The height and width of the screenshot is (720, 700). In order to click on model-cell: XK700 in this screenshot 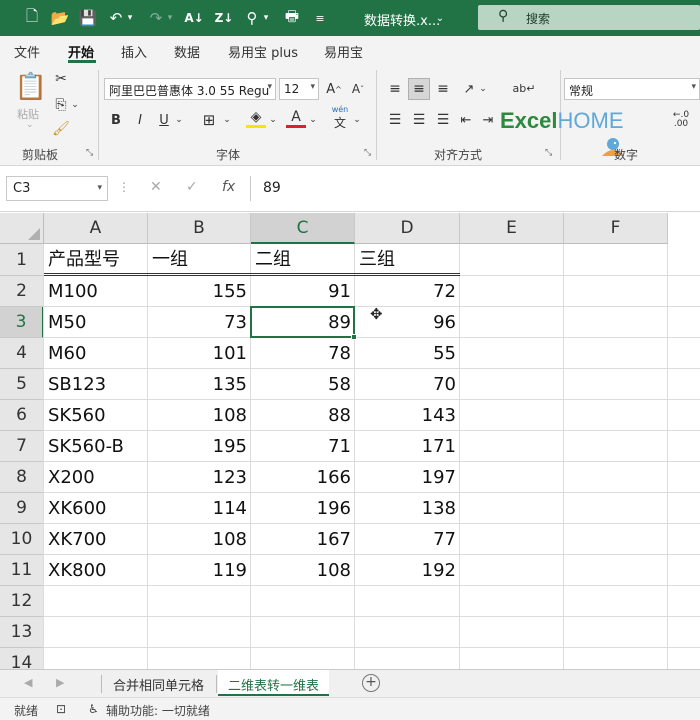, I will do `click(96, 539)`.